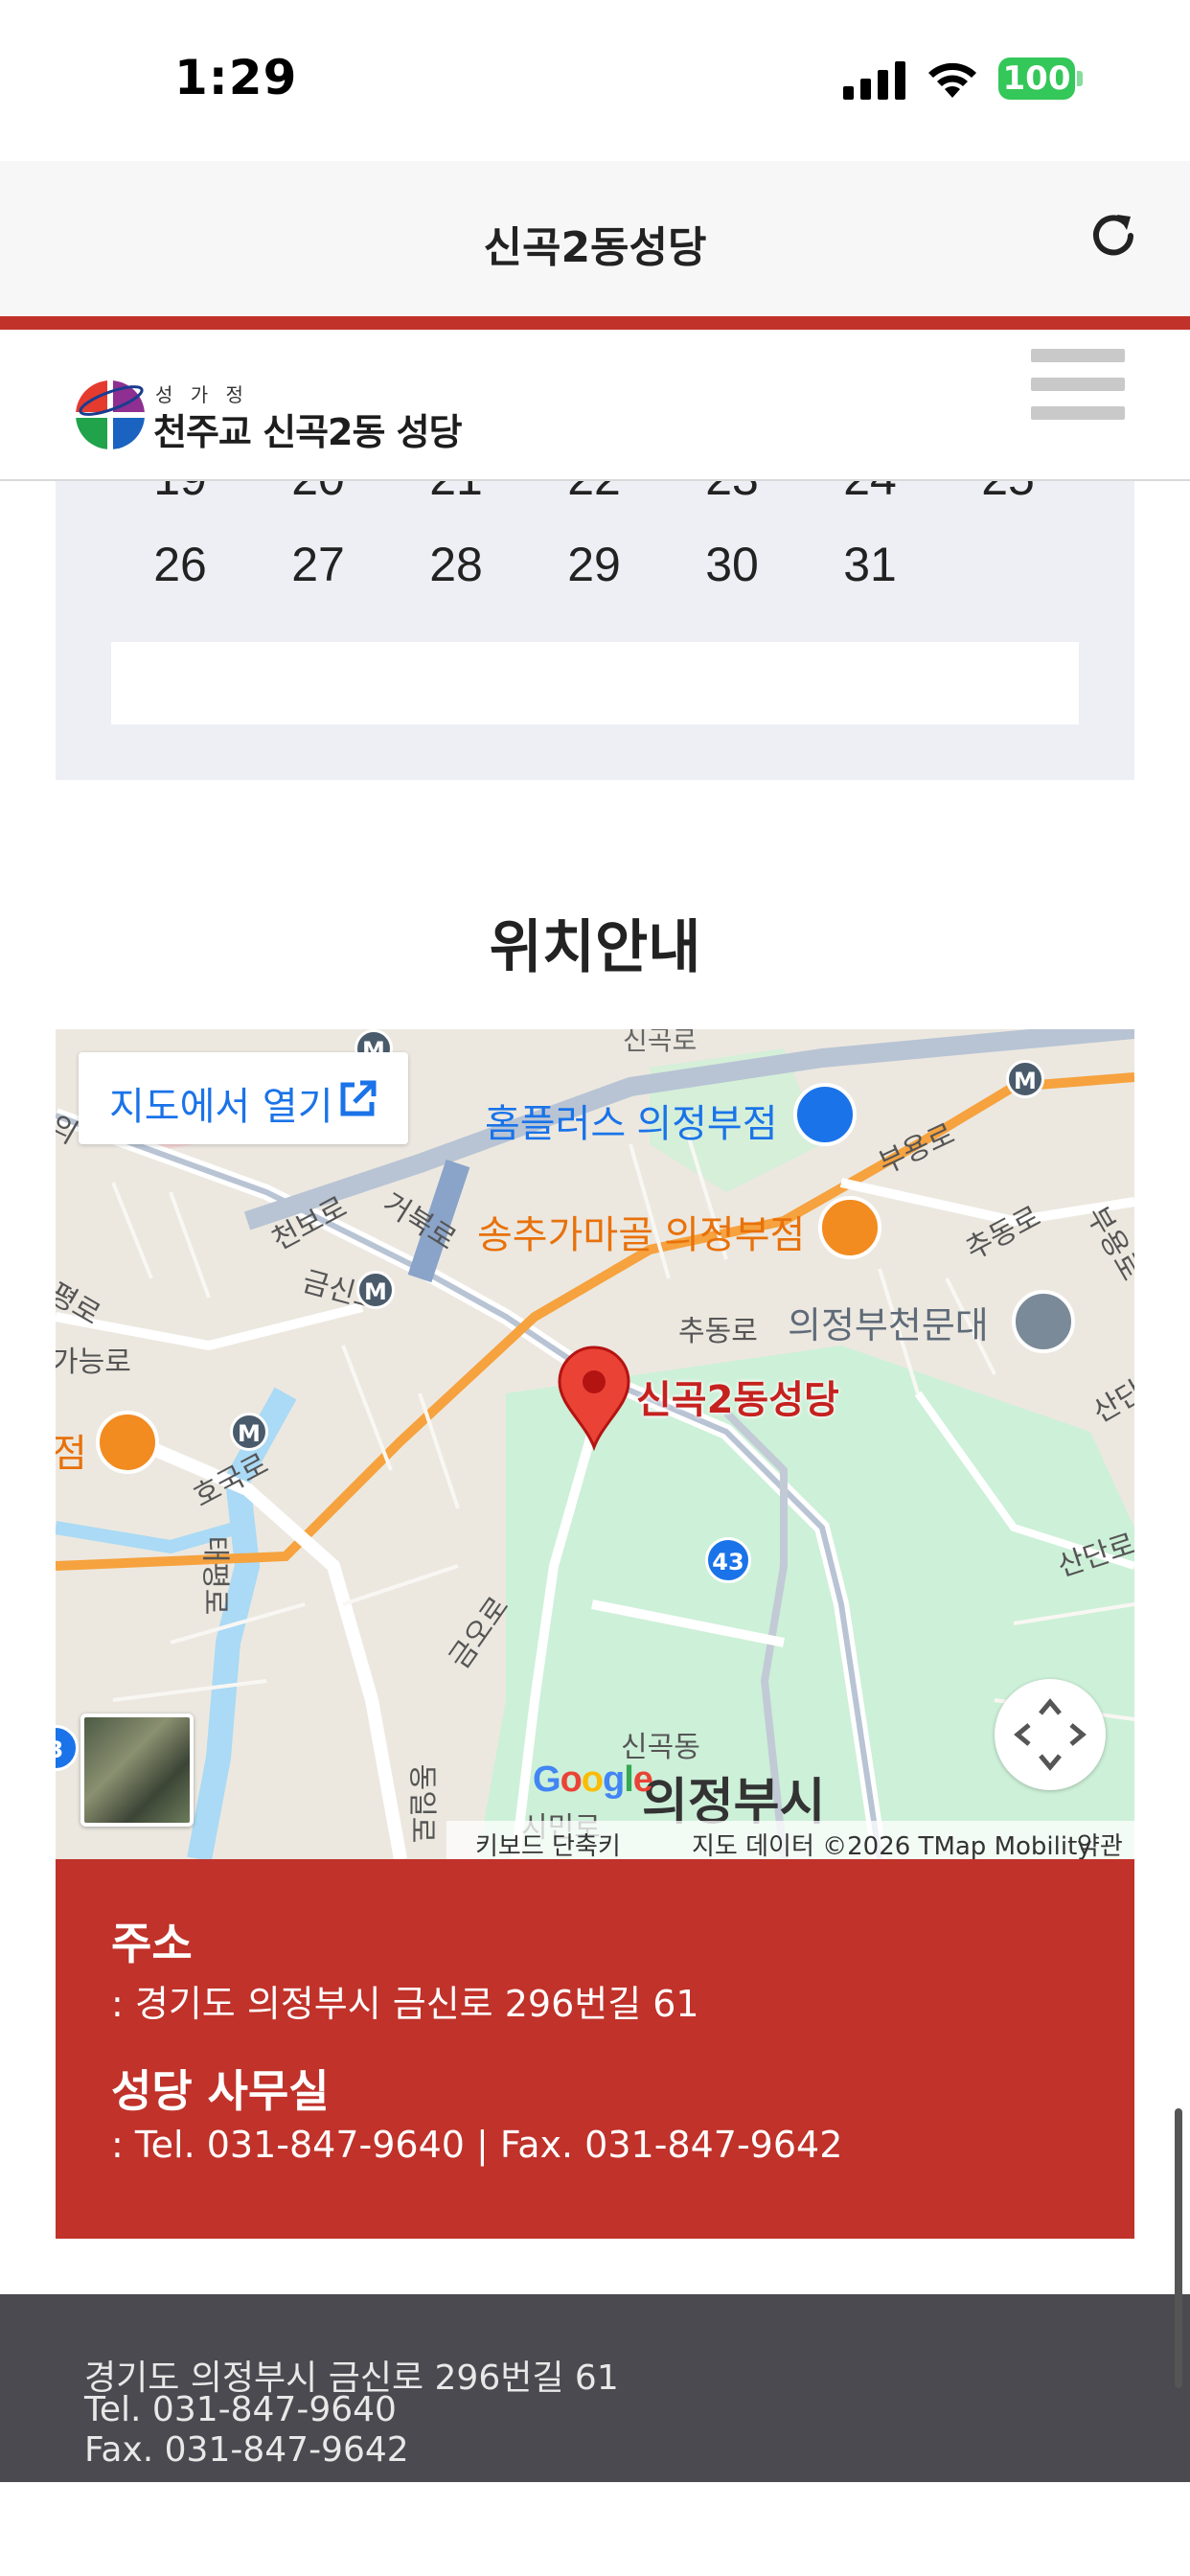 The width and height of the screenshot is (1190, 2576). I want to click on calendar-day: 23, so click(732, 493).